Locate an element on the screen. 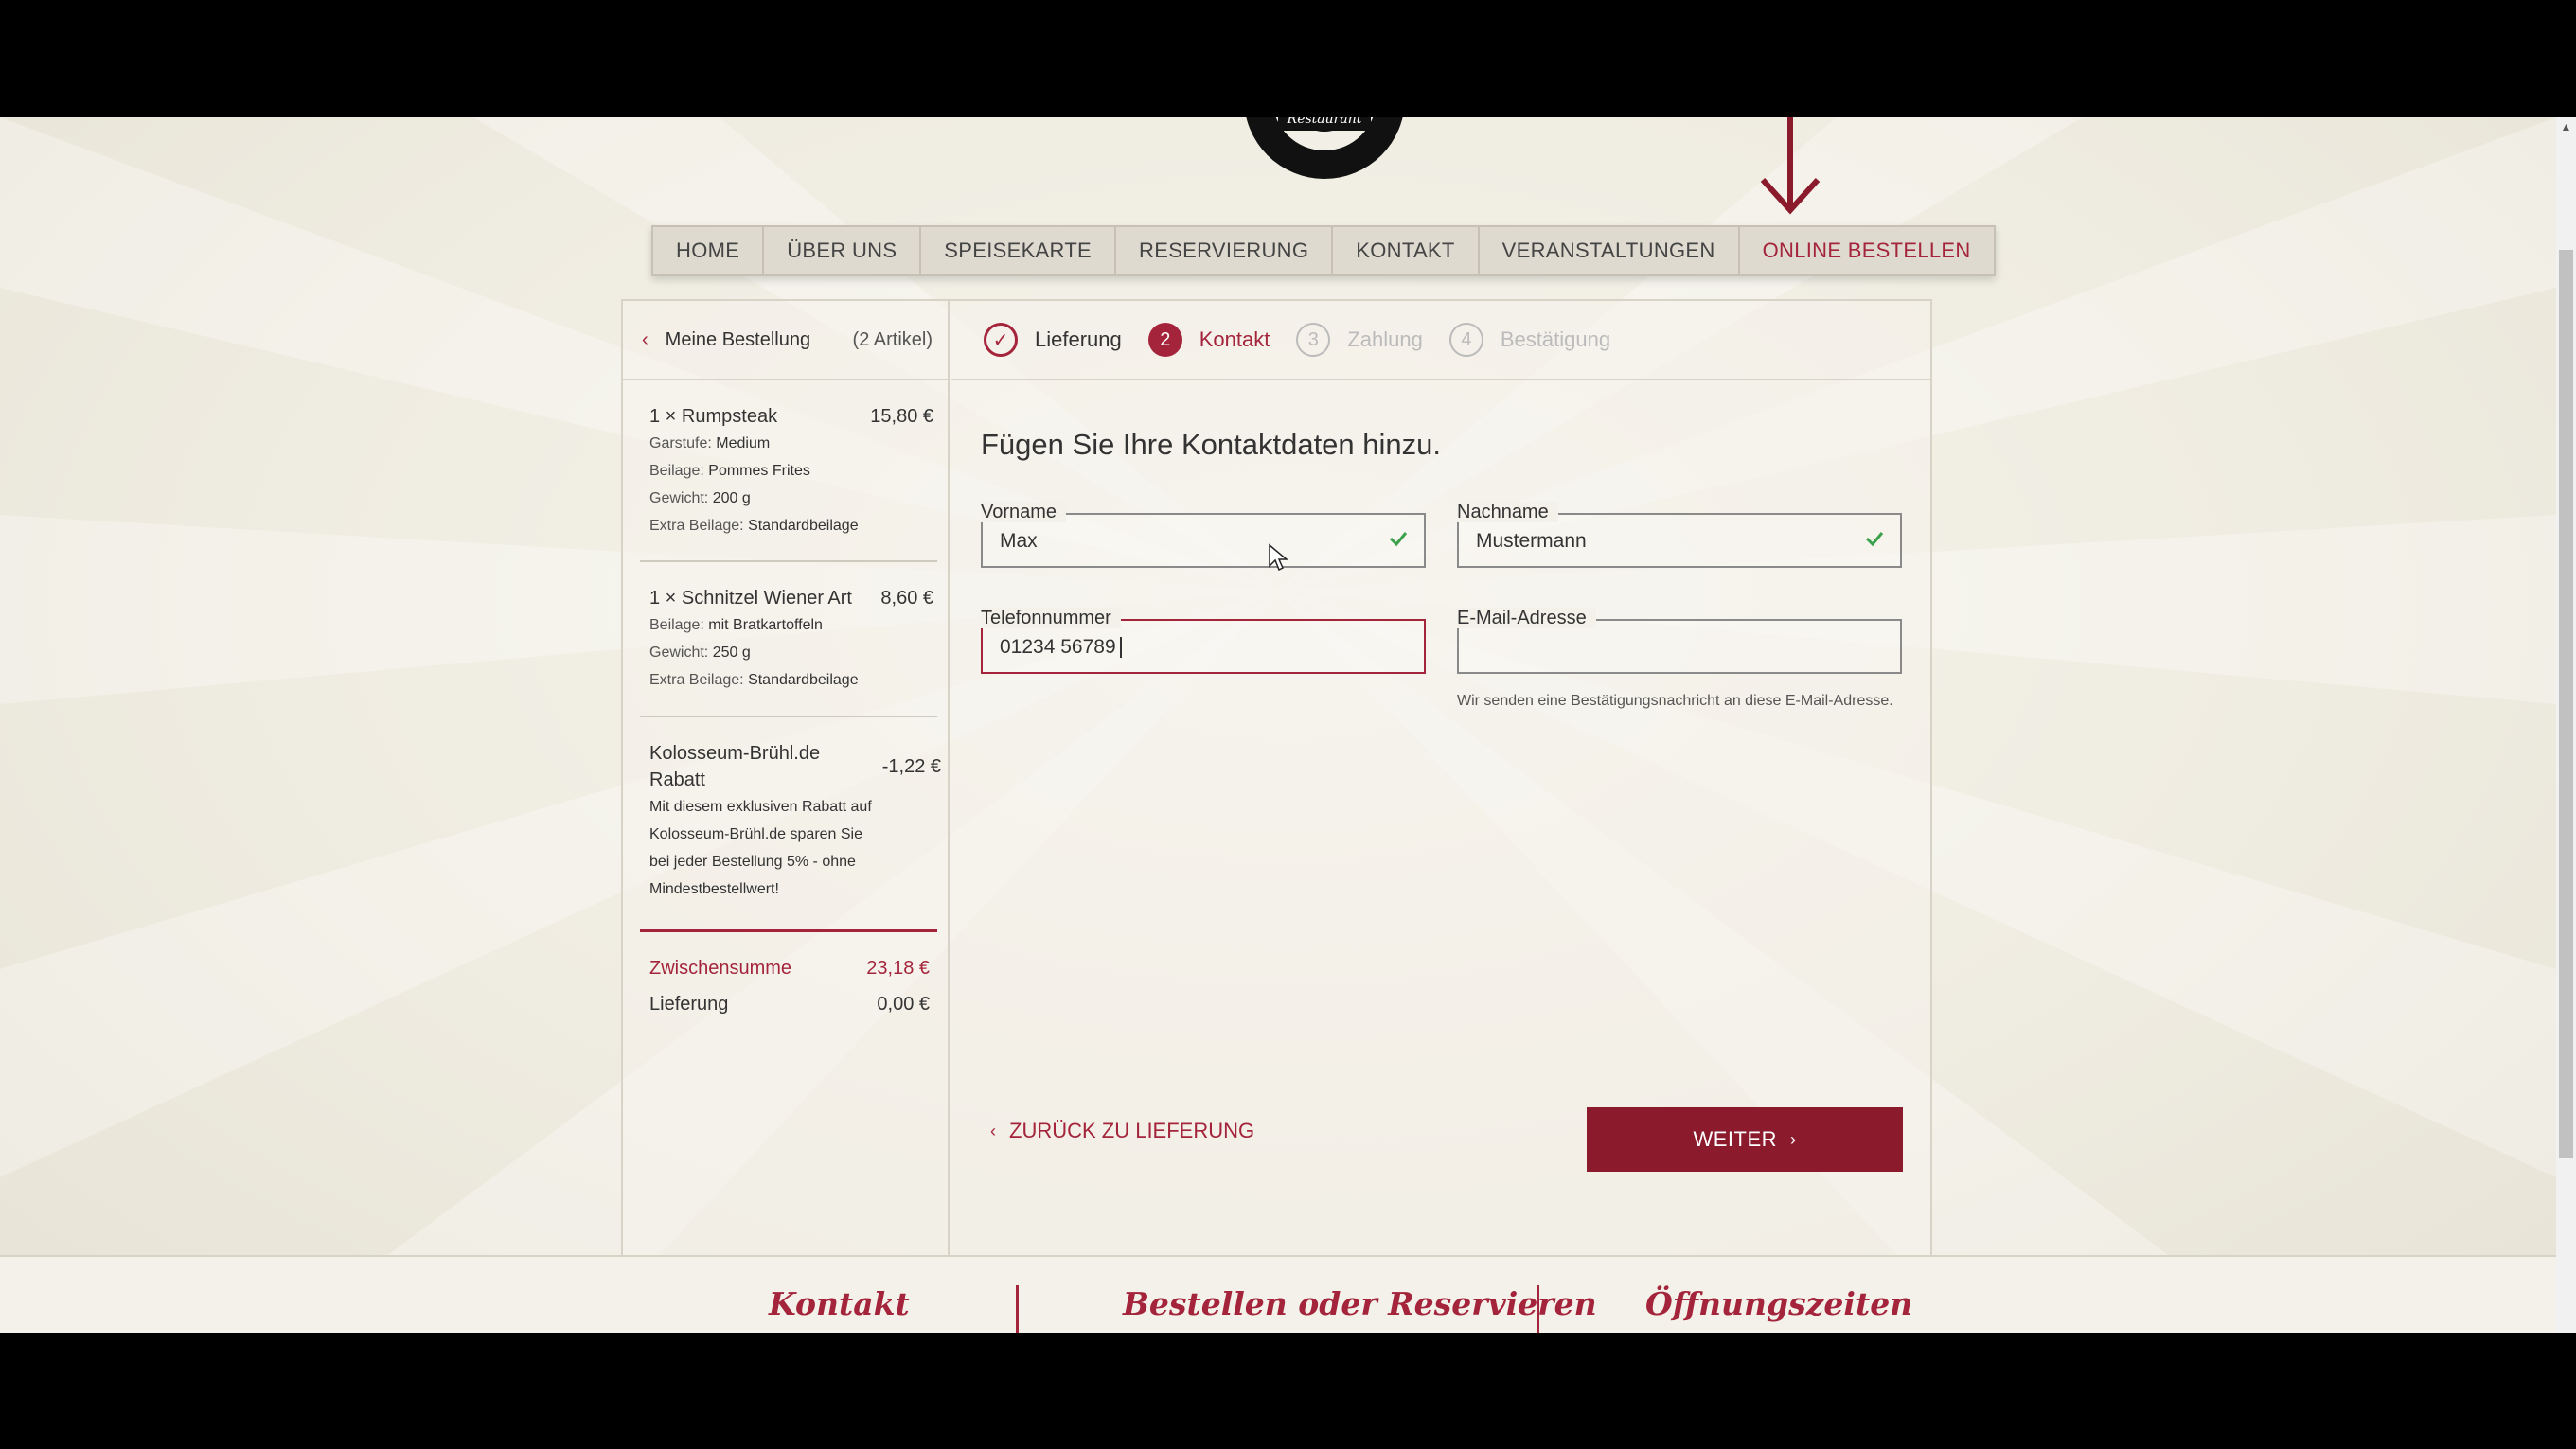 This screenshot has height=1449, width=2576. delivery-label: Lieferung is located at coordinates (689, 1004).